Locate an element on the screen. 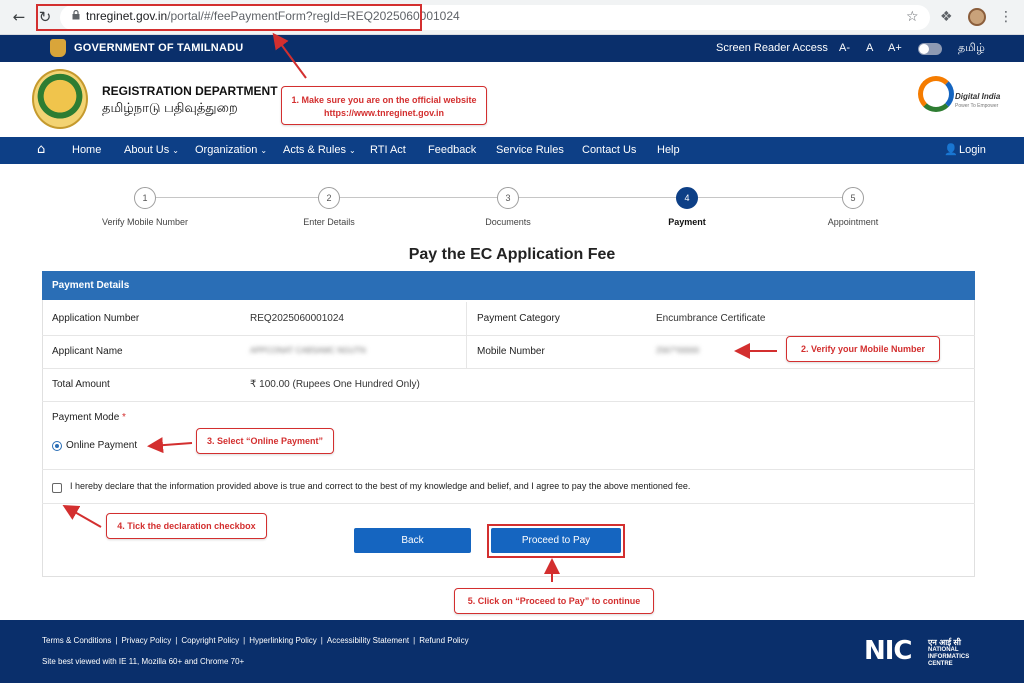 The height and width of the screenshot is (683, 1024). back-arrow-icon: ← is located at coordinates (19, 17).